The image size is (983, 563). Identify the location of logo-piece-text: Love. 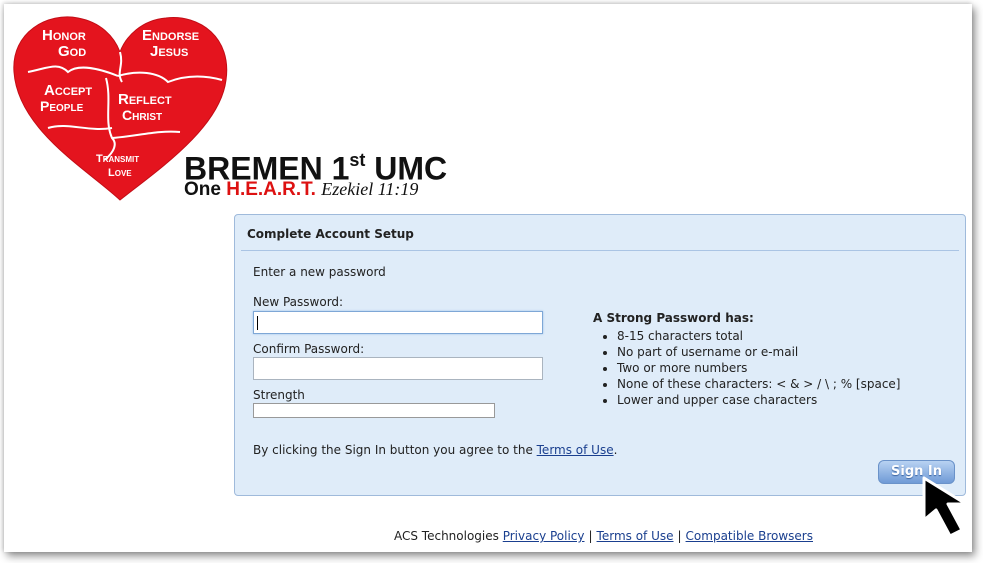
(120, 173).